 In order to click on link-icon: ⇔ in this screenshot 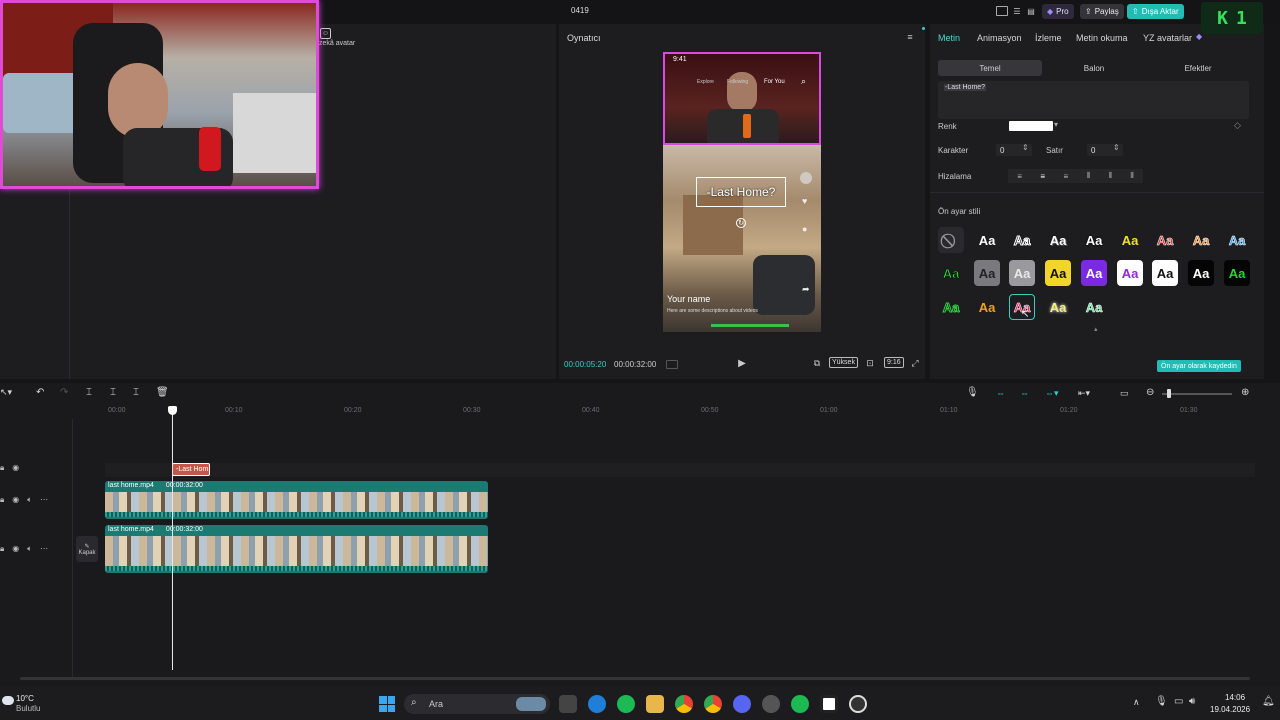, I will do `click(1024, 393)`.